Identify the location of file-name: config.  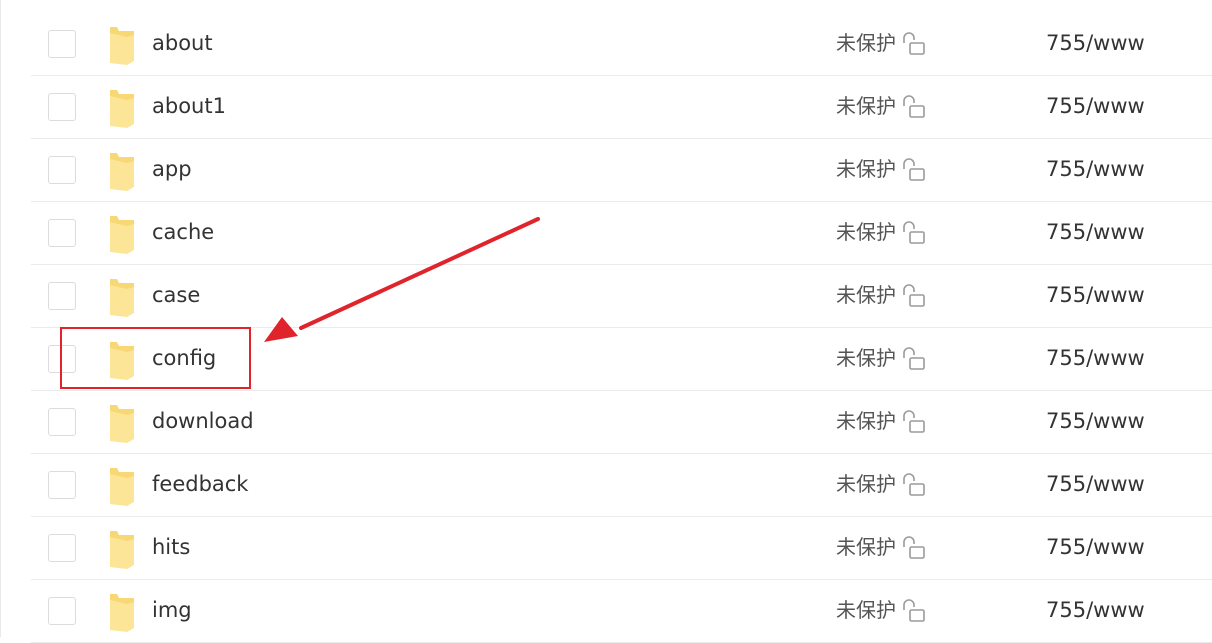
(184, 358).